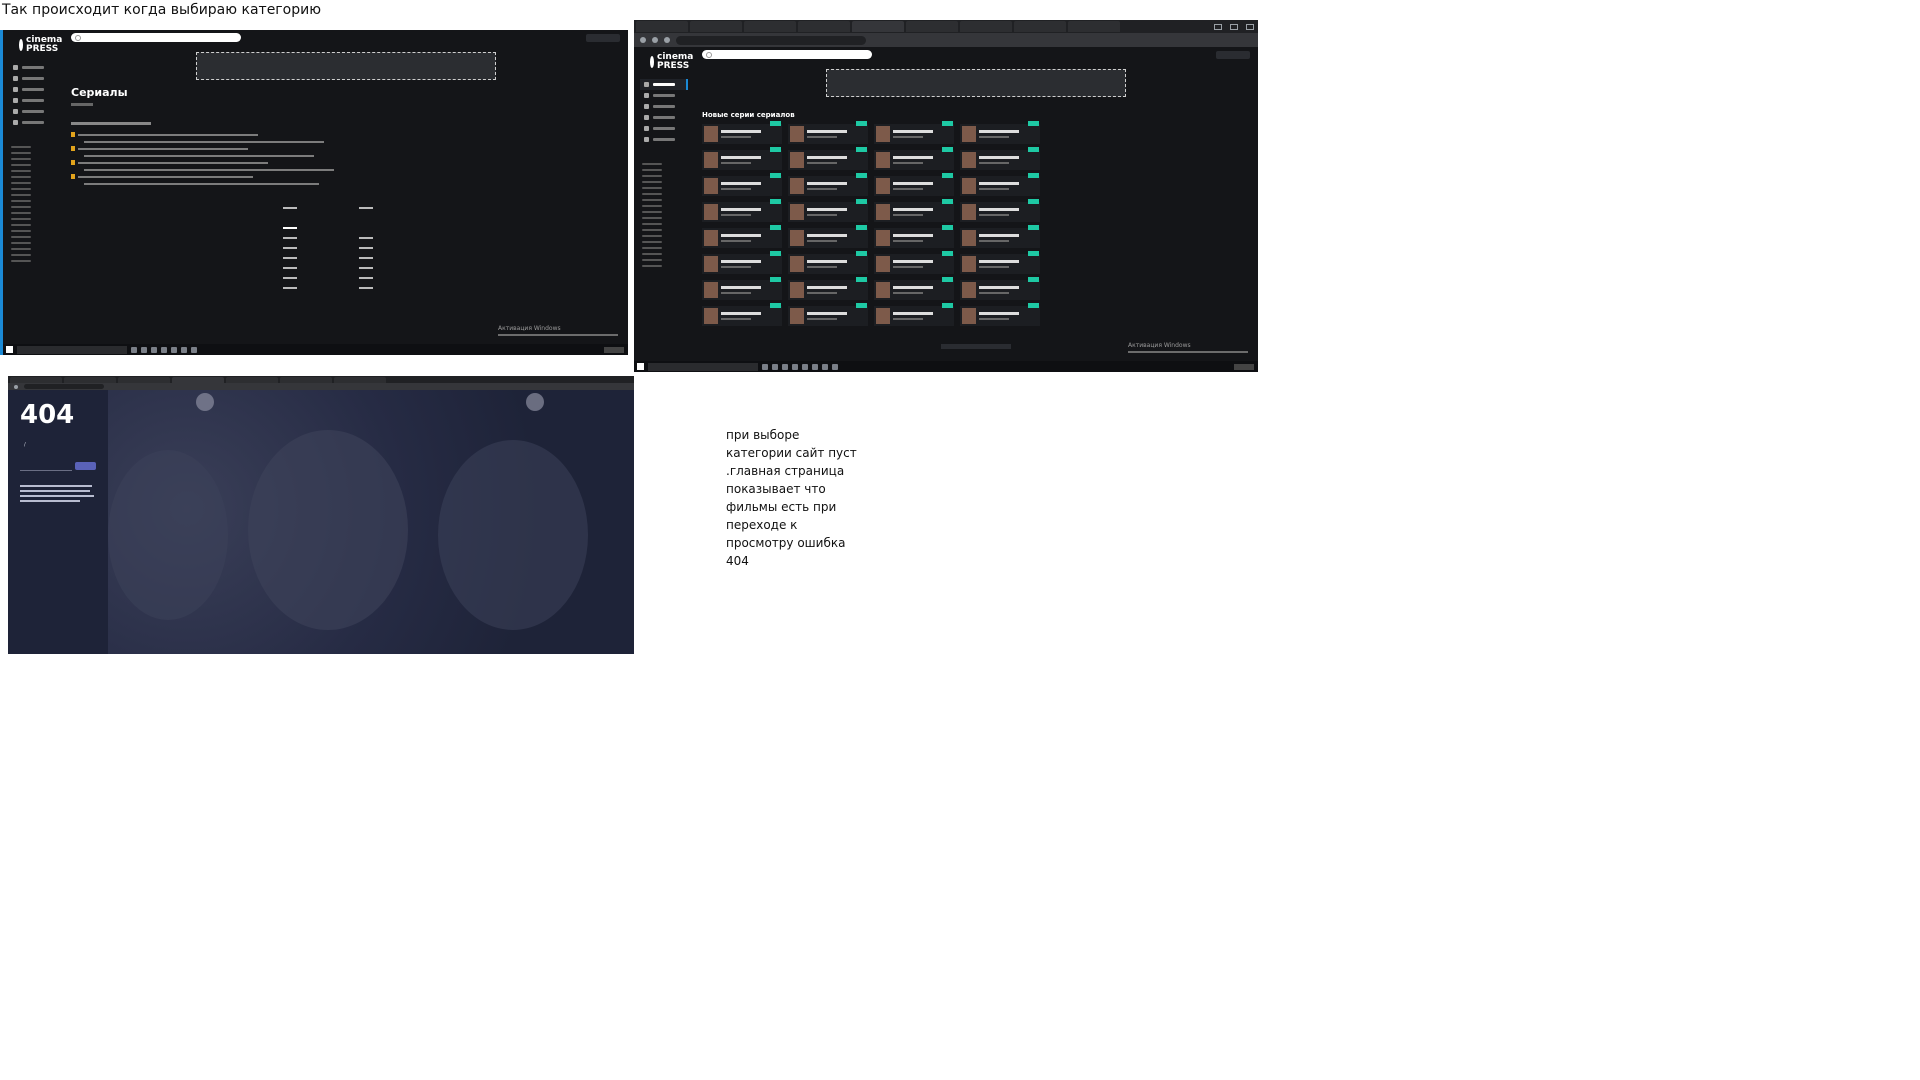 Image resolution: width=1920 pixels, height=1080 pixels. I want to click on browser-tab-active, so click(198, 379).